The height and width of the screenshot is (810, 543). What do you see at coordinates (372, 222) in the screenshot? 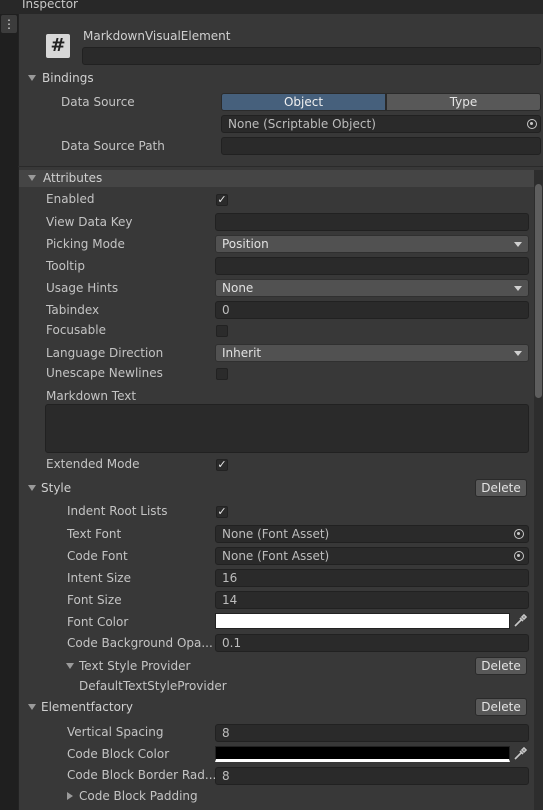
I see `view-data-key-field` at bounding box center [372, 222].